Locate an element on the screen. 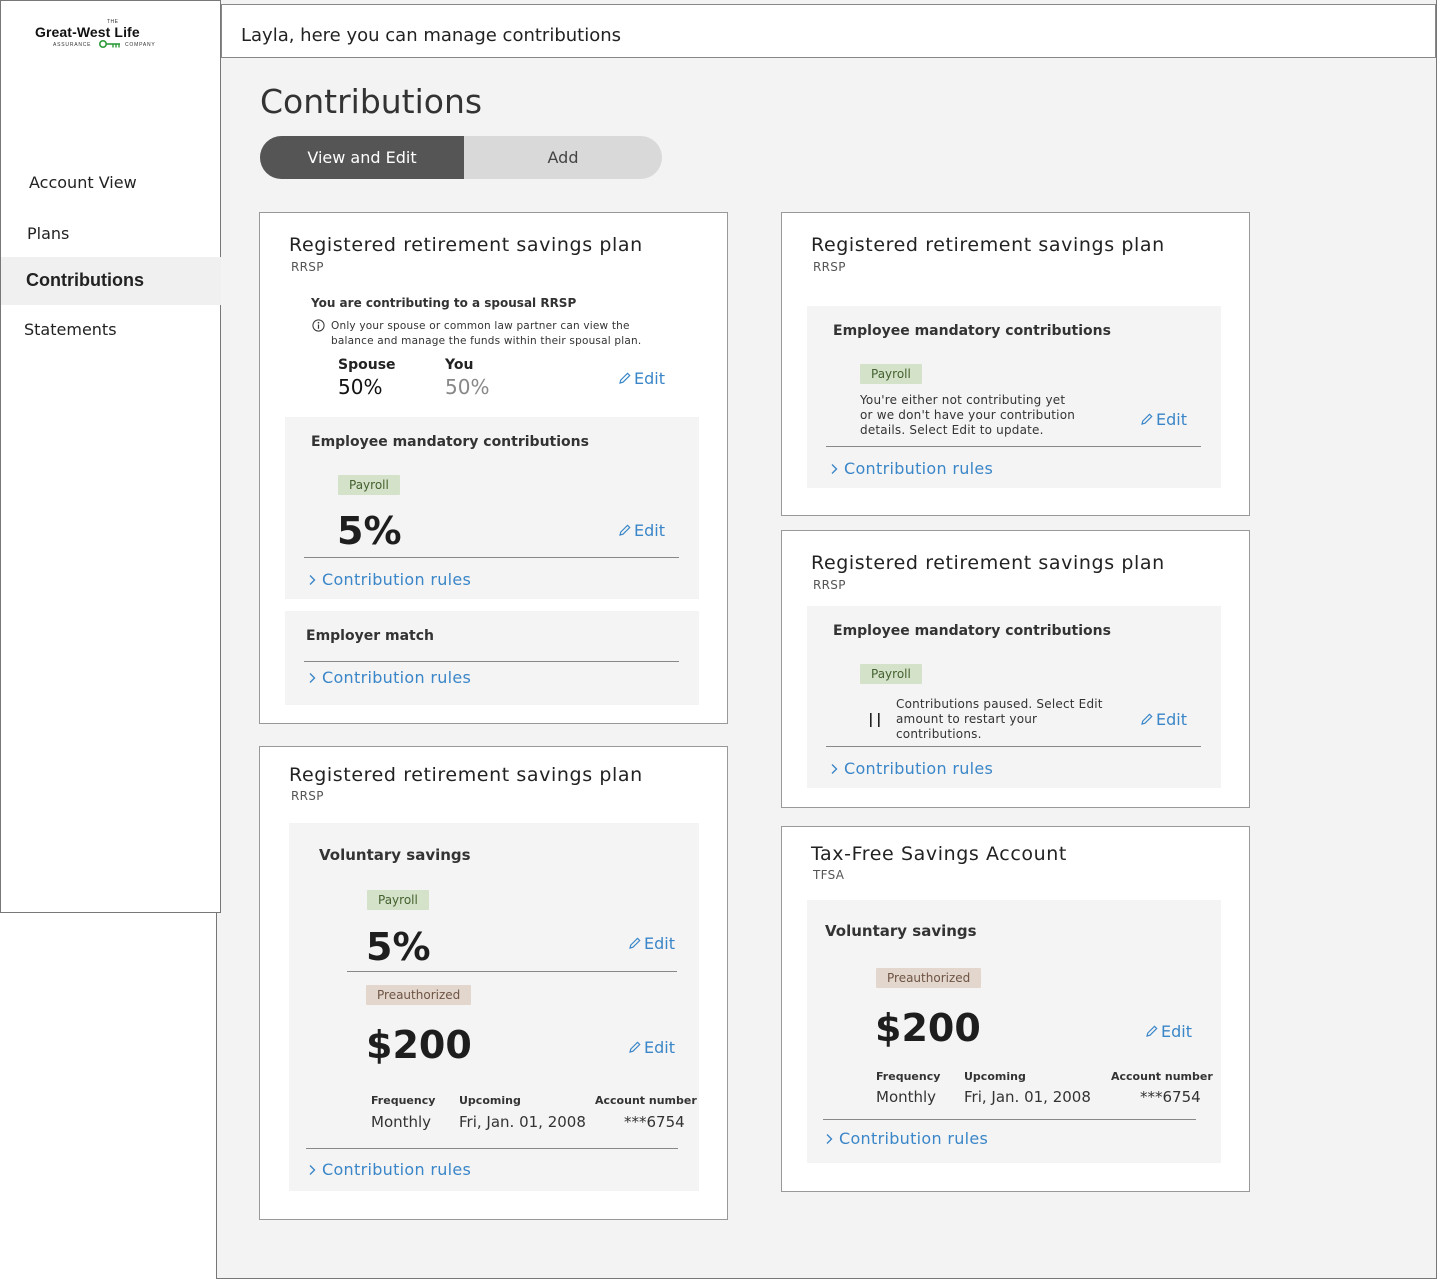 The height and width of the screenshot is (1279, 1440). status-note-line-1: Contributions paused. Select Edit is located at coordinates (999, 704).